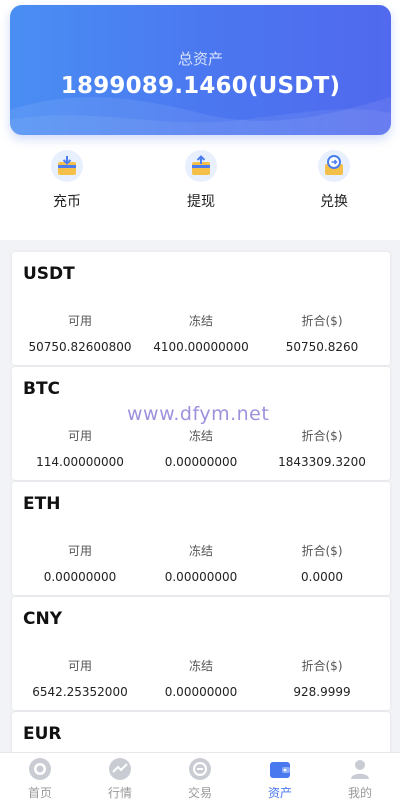 The image size is (400, 805). I want to click on available-value: 50750.82600800, so click(80, 347).